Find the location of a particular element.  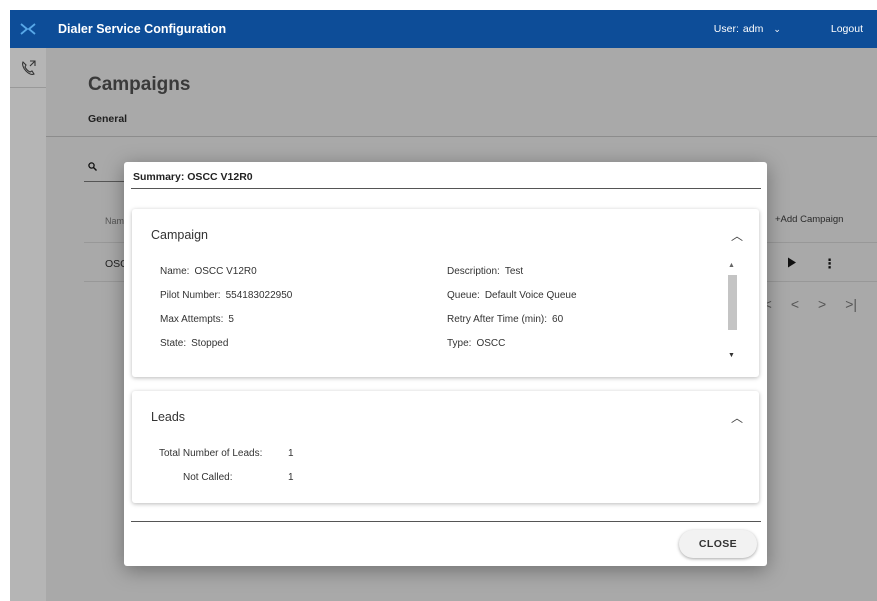

search-icon is located at coordinates (92, 168).